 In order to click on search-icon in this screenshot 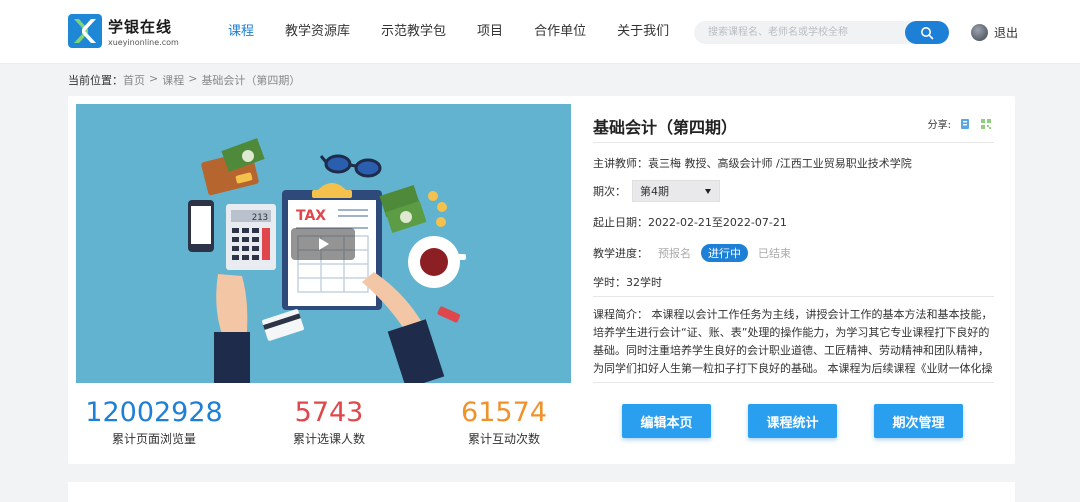, I will do `click(927, 32)`.